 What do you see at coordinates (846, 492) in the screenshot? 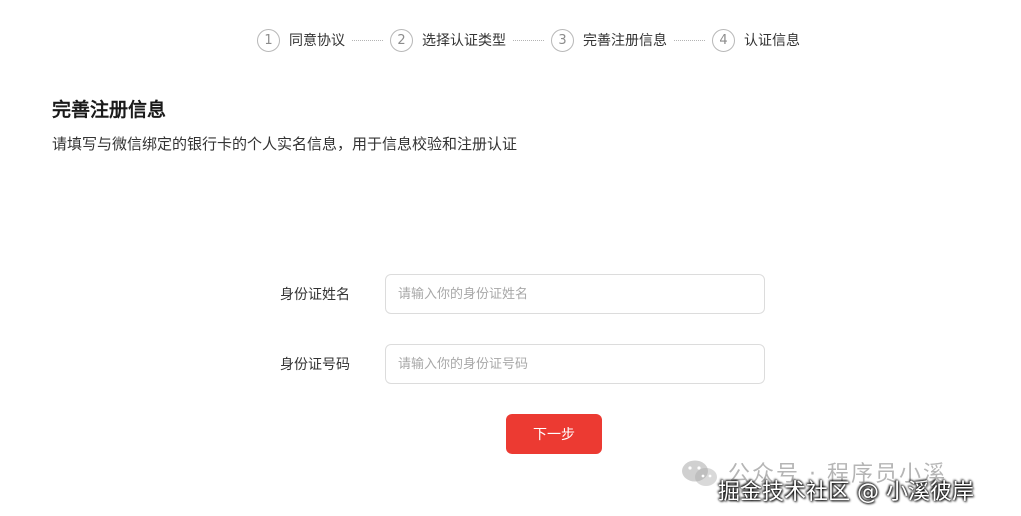
I see `watermark-community: 掘金技术社区 @ 小溪彼岸` at bounding box center [846, 492].